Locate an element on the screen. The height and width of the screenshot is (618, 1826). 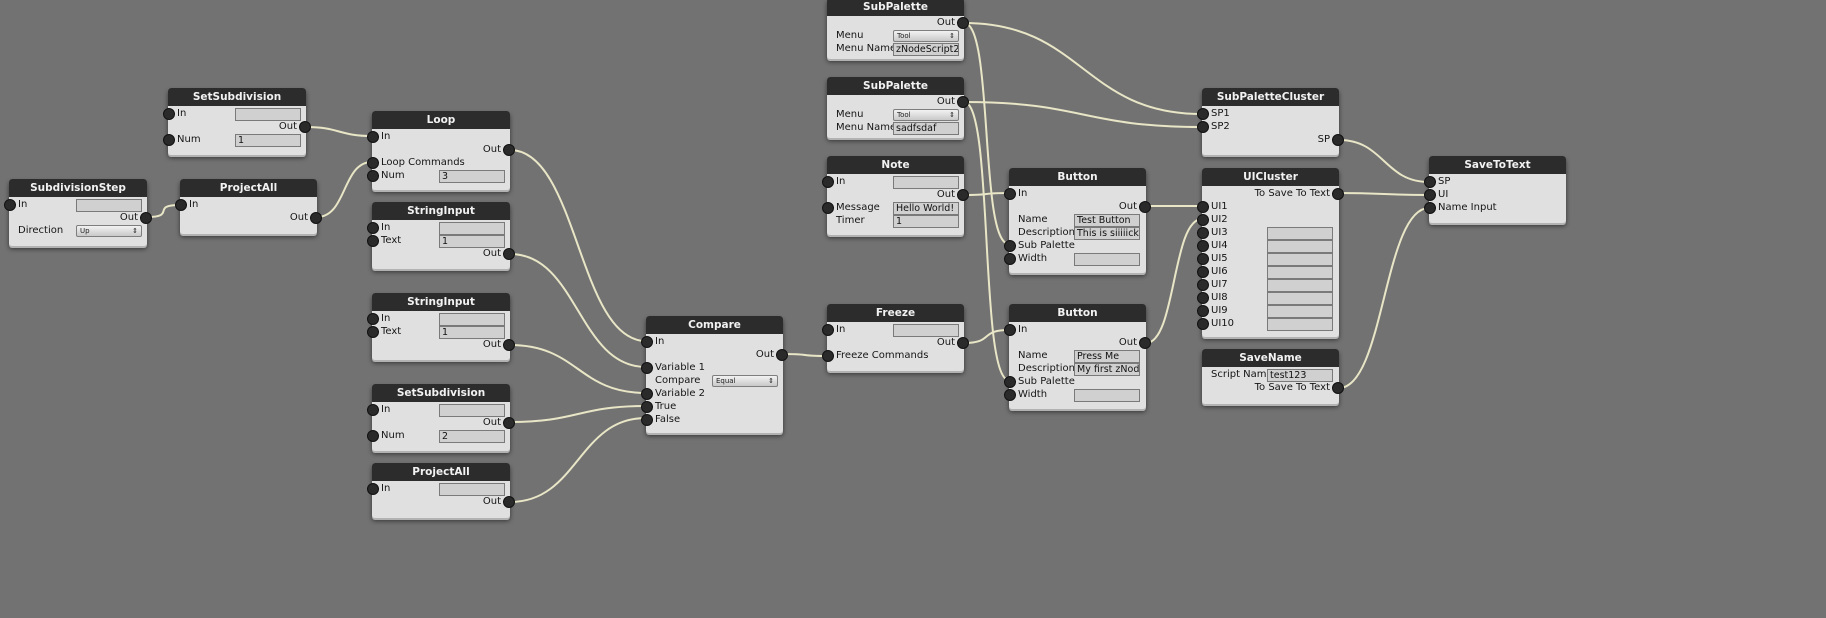
node-string-input: StringInput In Text 1 Out is located at coordinates (441, 235).